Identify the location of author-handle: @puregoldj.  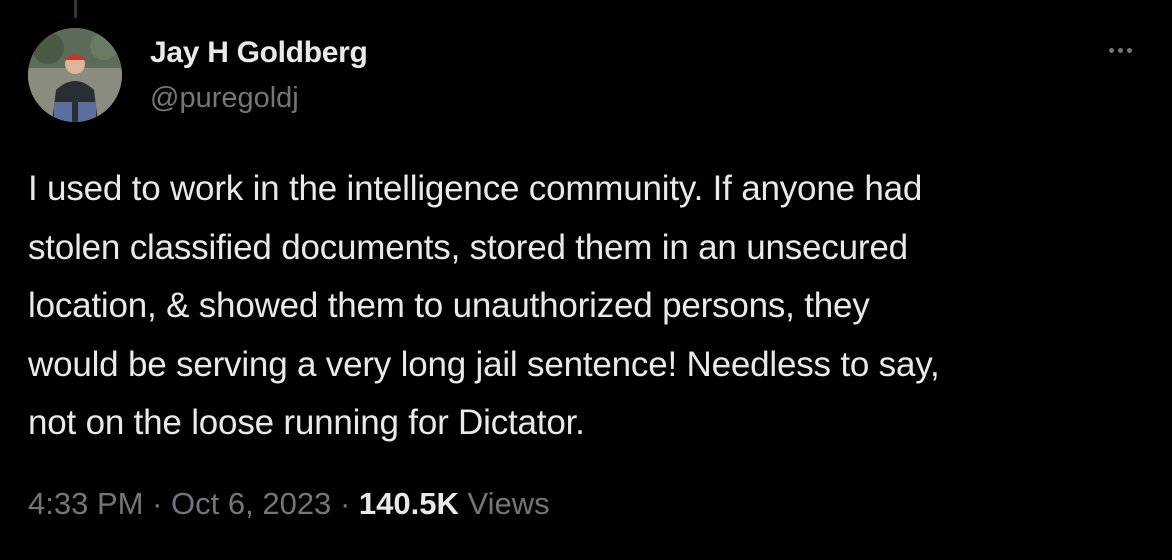
(224, 98).